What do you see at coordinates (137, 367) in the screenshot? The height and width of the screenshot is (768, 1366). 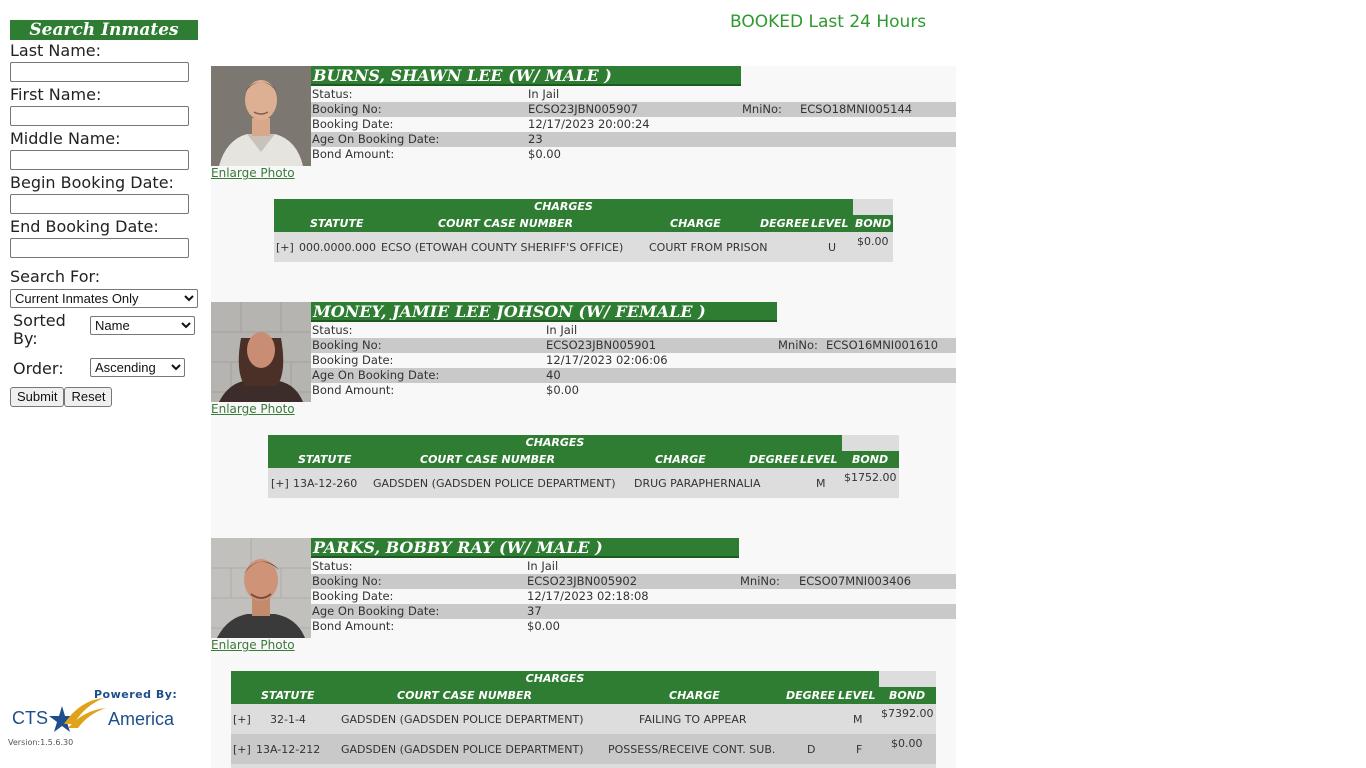 I see `order-select: Ascending` at bounding box center [137, 367].